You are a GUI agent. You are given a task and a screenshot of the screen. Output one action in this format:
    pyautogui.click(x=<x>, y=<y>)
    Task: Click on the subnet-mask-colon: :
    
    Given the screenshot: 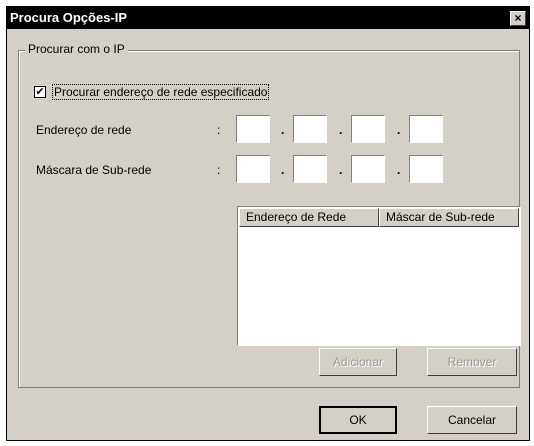 What is the action you would take?
    pyautogui.click(x=219, y=170)
    